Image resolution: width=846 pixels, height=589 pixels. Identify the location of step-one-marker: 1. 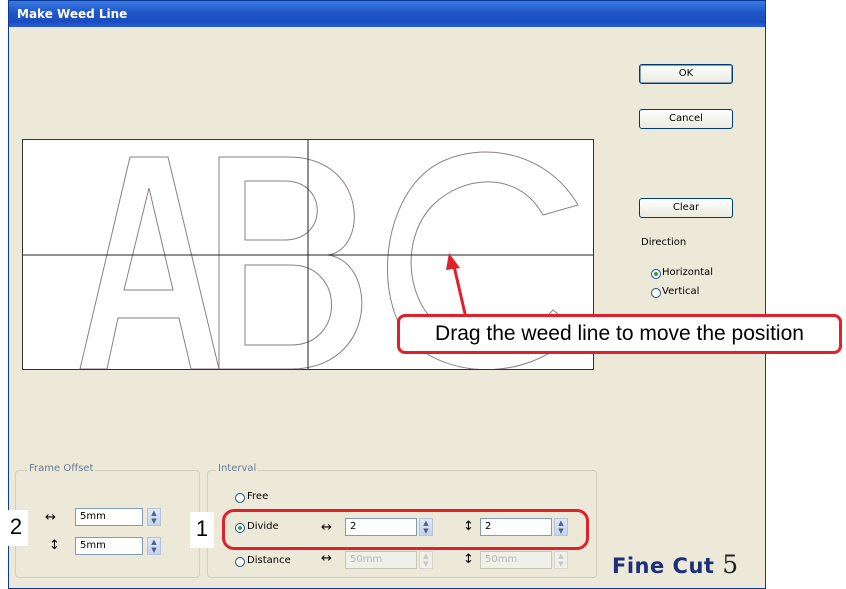
(202, 530).